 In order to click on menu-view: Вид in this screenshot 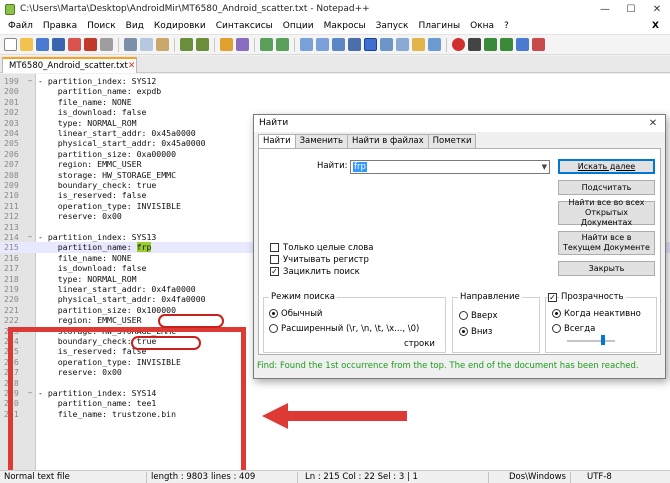, I will do `click(135, 26)`.